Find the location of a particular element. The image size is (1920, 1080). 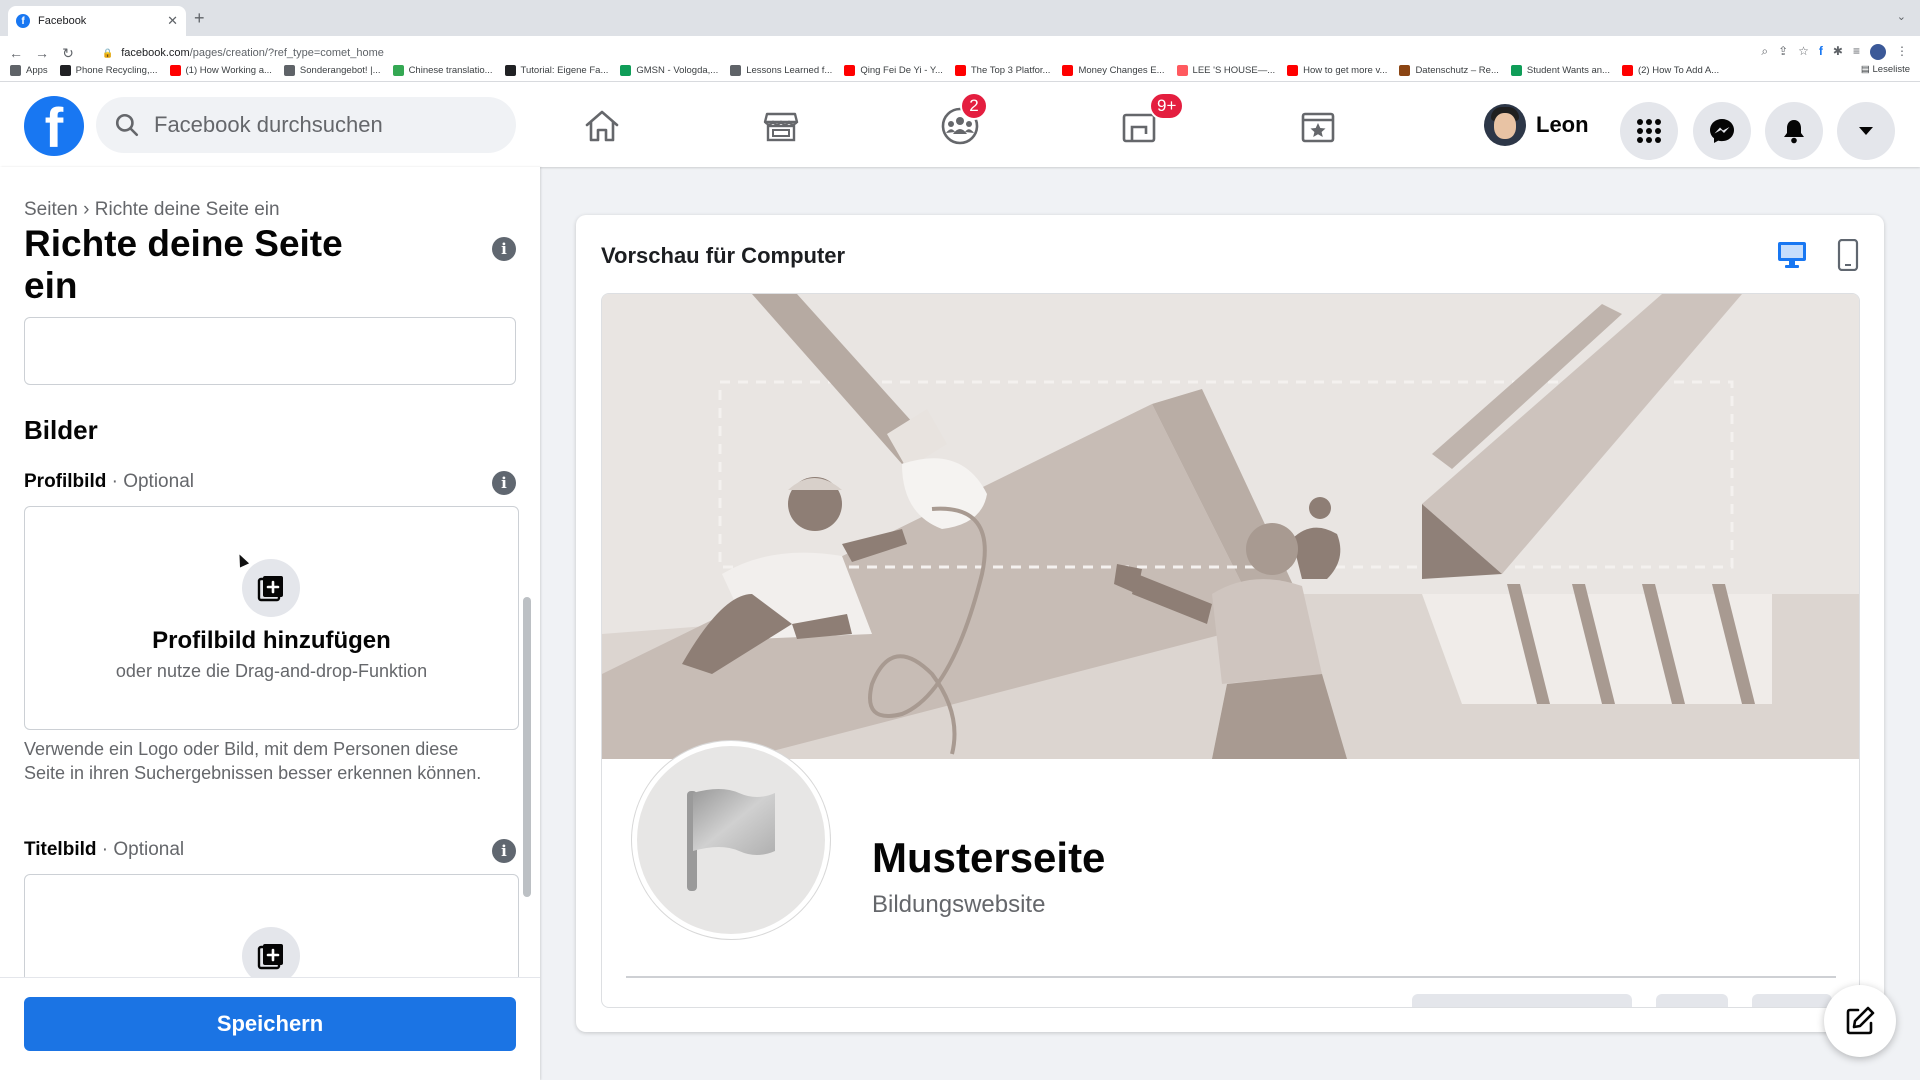

nav-groups: 2 is located at coordinates (963, 120).